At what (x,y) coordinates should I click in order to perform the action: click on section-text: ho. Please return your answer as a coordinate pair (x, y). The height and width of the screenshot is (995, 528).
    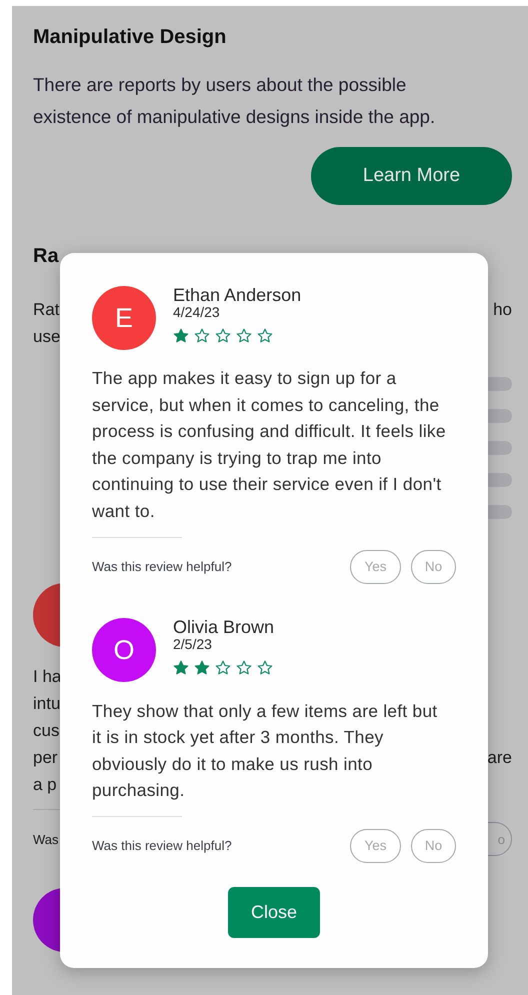
    Looking at the image, I should click on (502, 310).